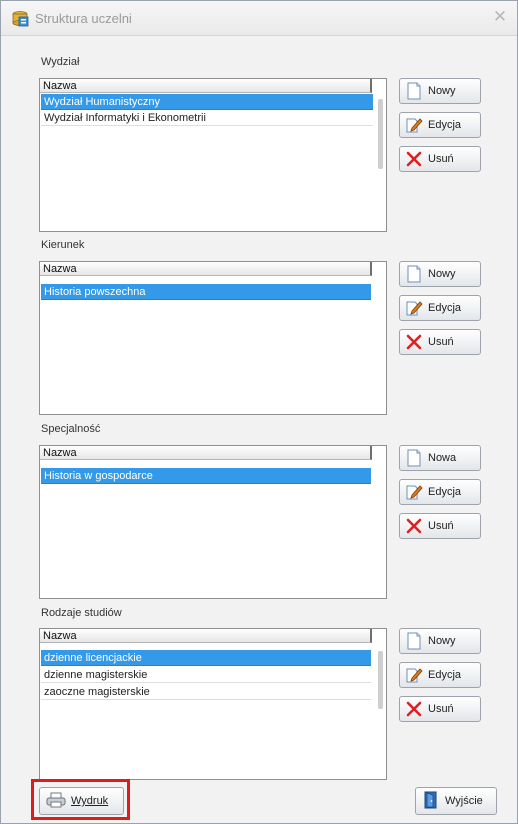 The height and width of the screenshot is (824, 518). I want to click on section-label-rodzaje-studiow: Rodzaje studiów, so click(81, 613).